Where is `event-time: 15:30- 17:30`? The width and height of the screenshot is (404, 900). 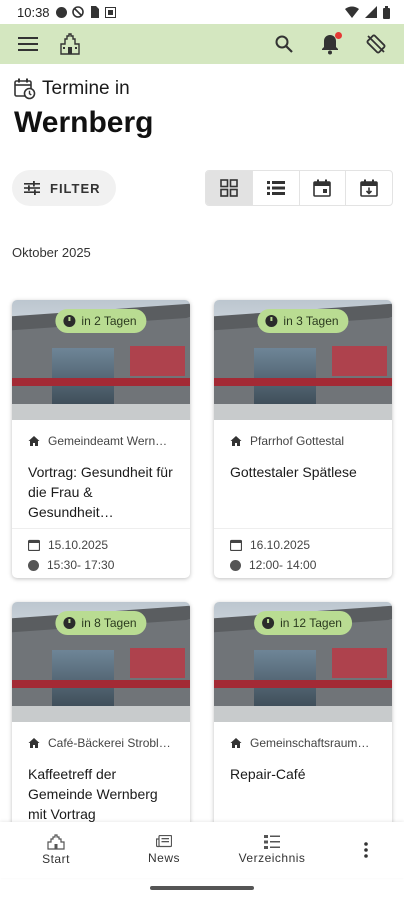
event-time: 15:30- 17:30 is located at coordinates (81, 565).